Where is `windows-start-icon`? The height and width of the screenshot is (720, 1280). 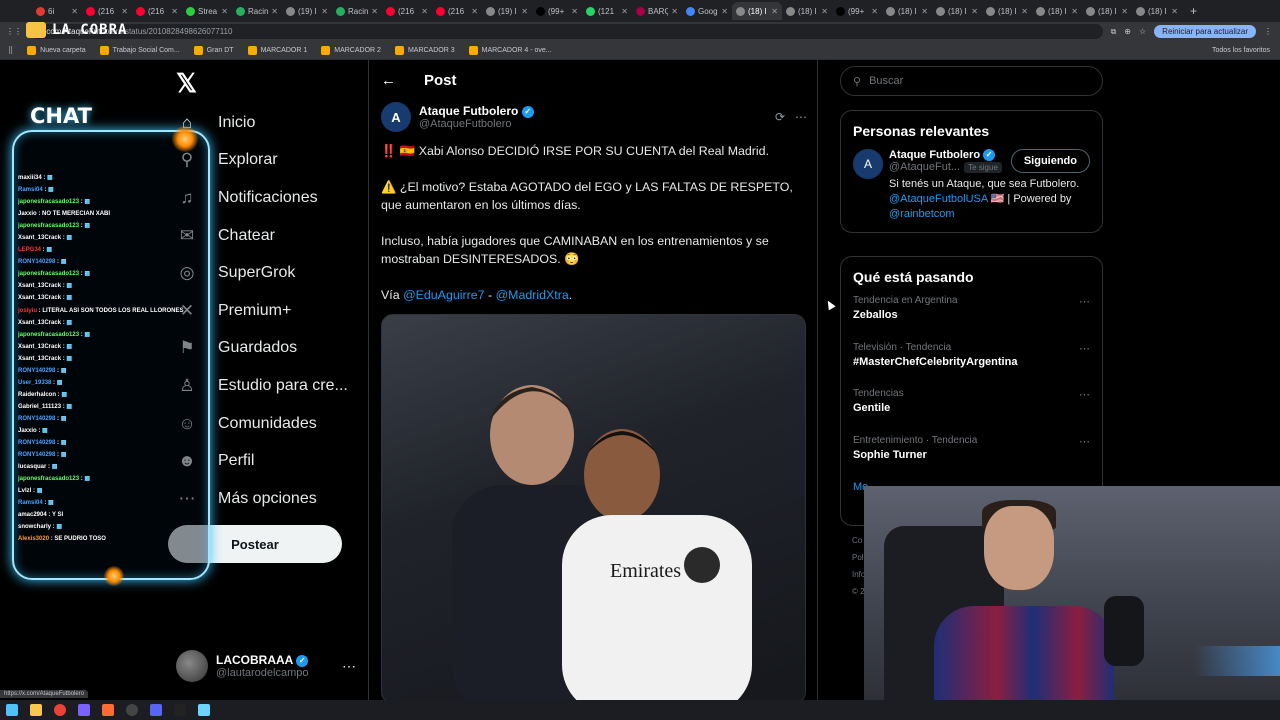 windows-start-icon is located at coordinates (12, 710).